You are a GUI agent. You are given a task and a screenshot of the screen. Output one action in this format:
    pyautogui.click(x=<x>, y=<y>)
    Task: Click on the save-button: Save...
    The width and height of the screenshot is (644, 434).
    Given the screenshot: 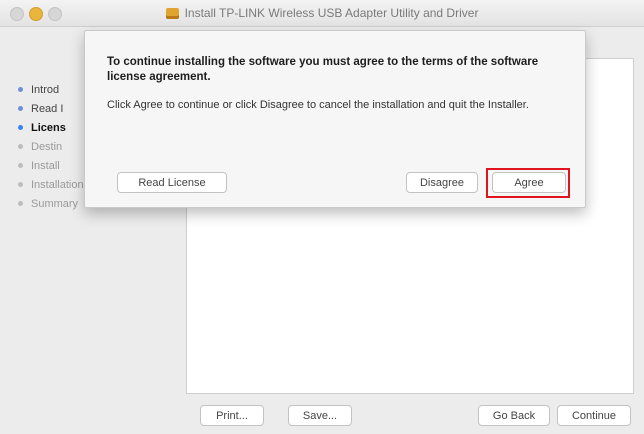 What is the action you would take?
    pyautogui.click(x=320, y=415)
    